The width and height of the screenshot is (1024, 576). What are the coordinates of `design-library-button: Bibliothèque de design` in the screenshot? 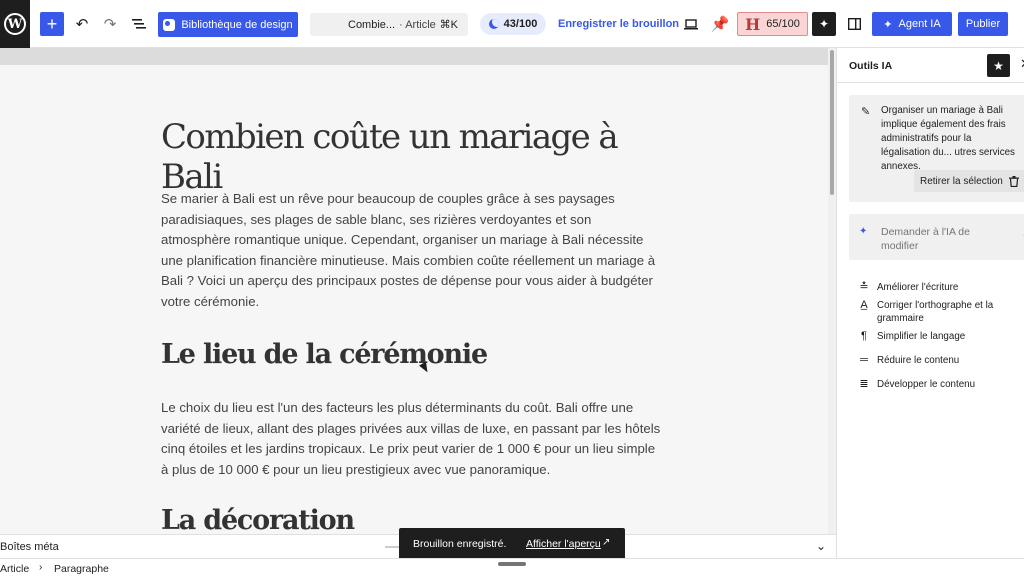 It's located at (228, 24).